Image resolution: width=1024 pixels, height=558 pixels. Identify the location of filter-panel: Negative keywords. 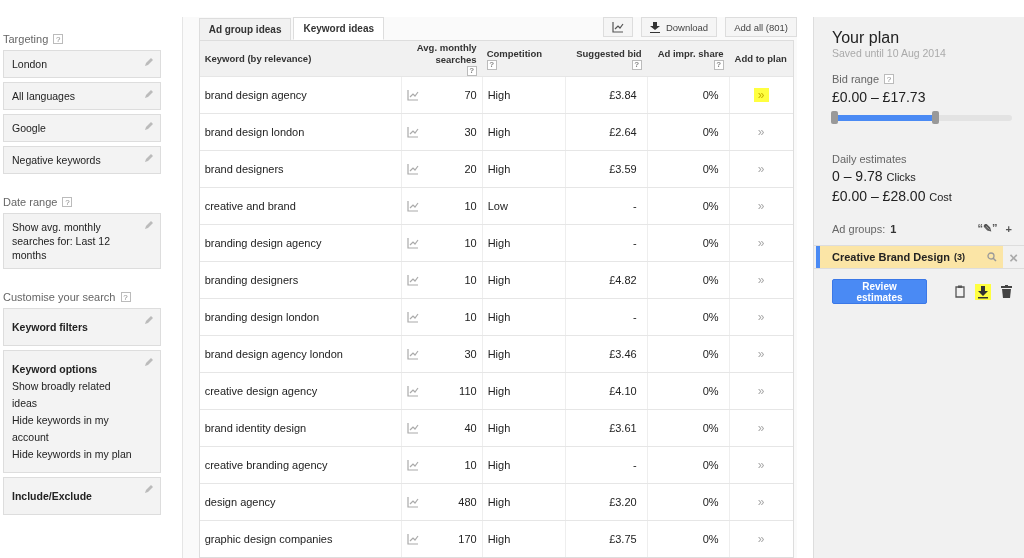
(82, 160).